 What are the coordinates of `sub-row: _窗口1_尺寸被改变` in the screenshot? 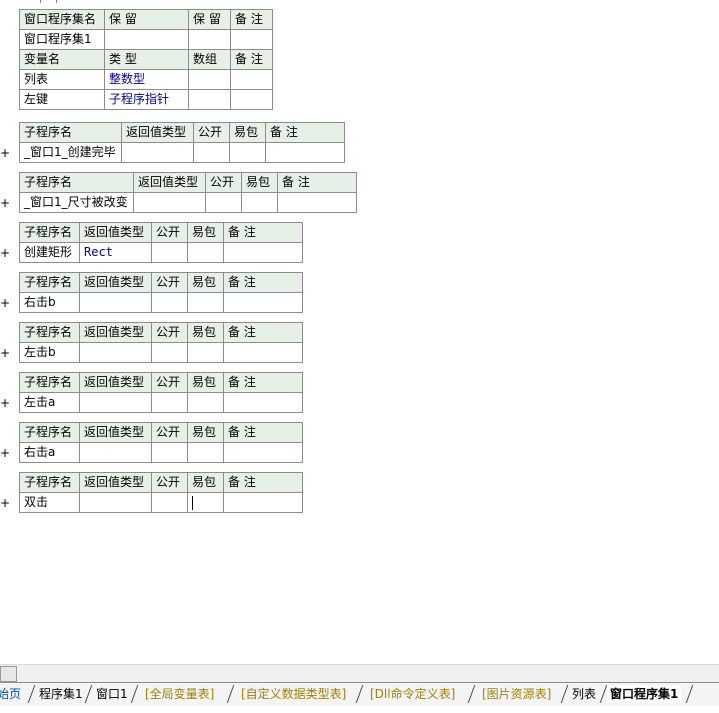 It's located at (188, 202).